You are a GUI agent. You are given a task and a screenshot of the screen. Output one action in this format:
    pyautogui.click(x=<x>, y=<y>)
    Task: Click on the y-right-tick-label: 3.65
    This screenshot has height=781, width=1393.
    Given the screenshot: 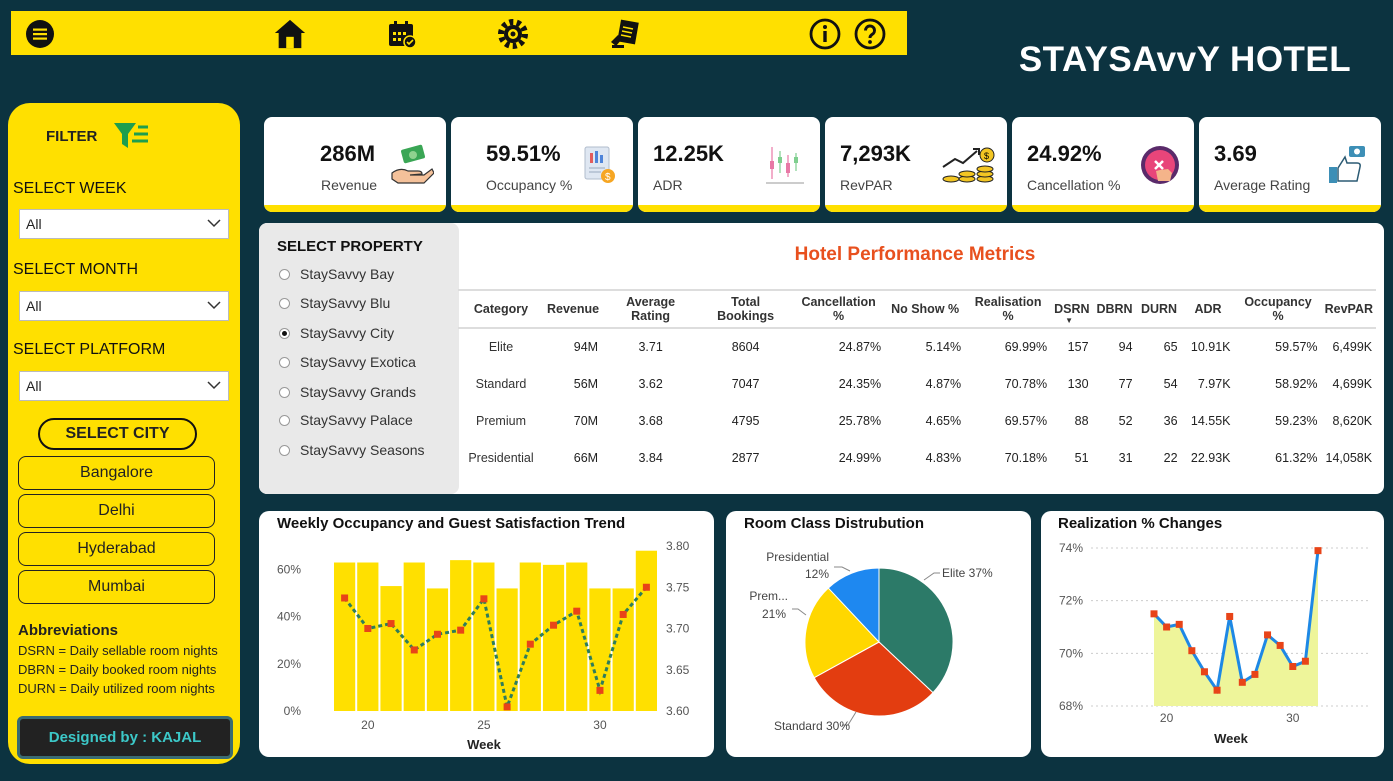 What is the action you would take?
    pyautogui.click(x=678, y=670)
    